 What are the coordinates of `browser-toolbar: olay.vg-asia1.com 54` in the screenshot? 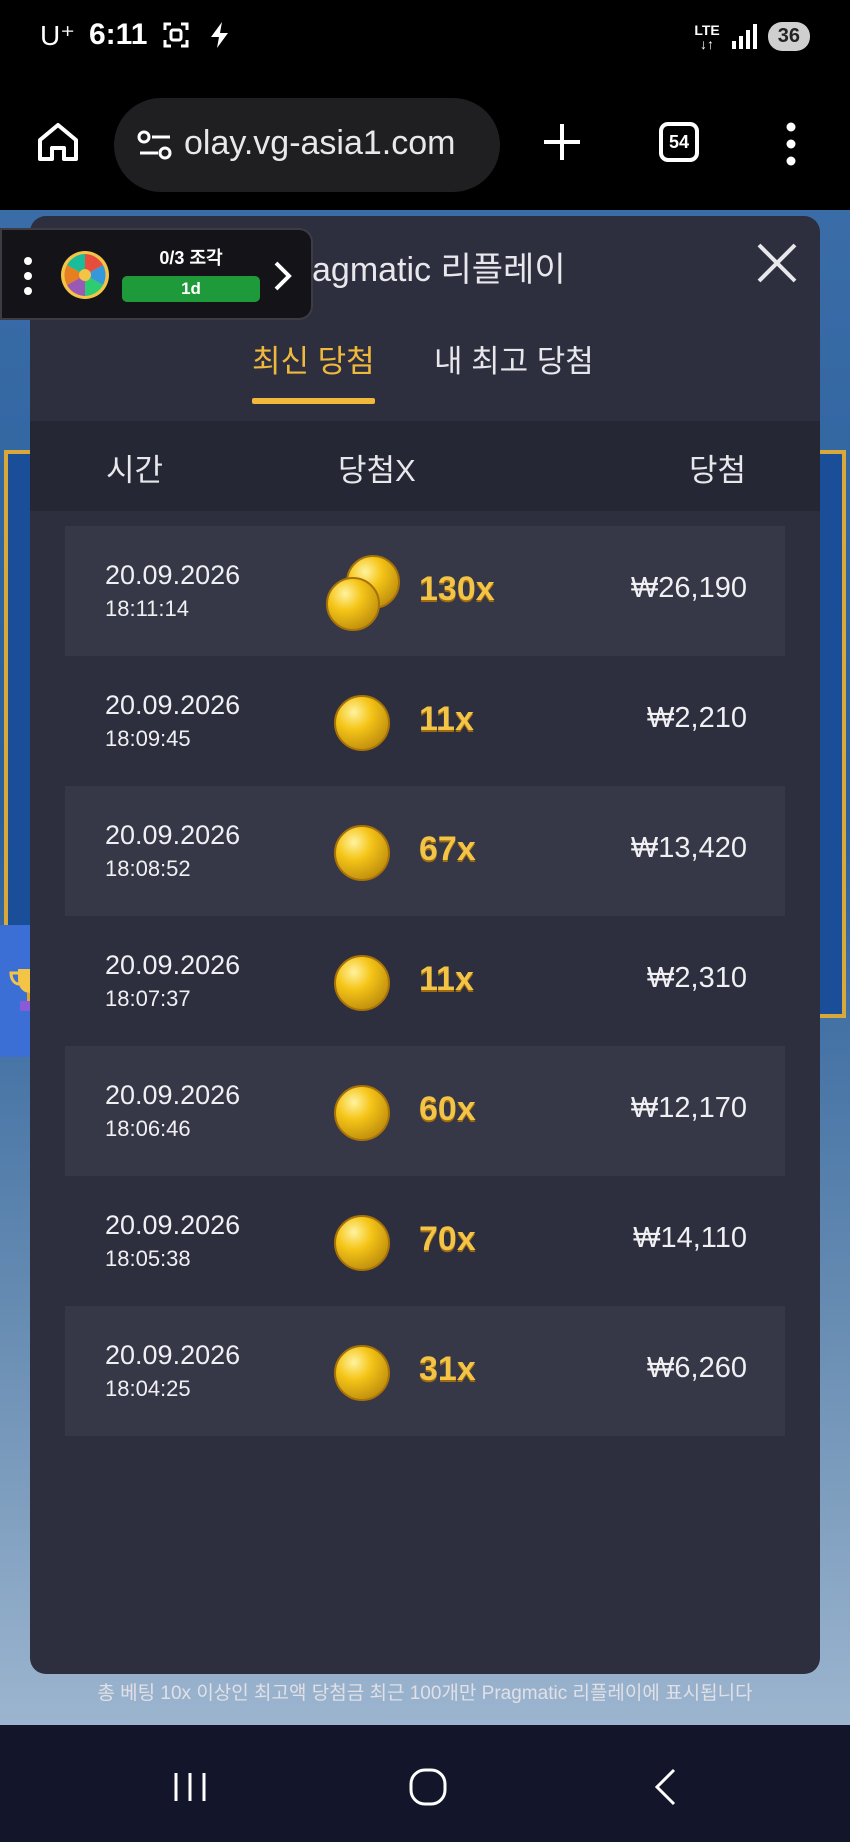 It's located at (425, 145).